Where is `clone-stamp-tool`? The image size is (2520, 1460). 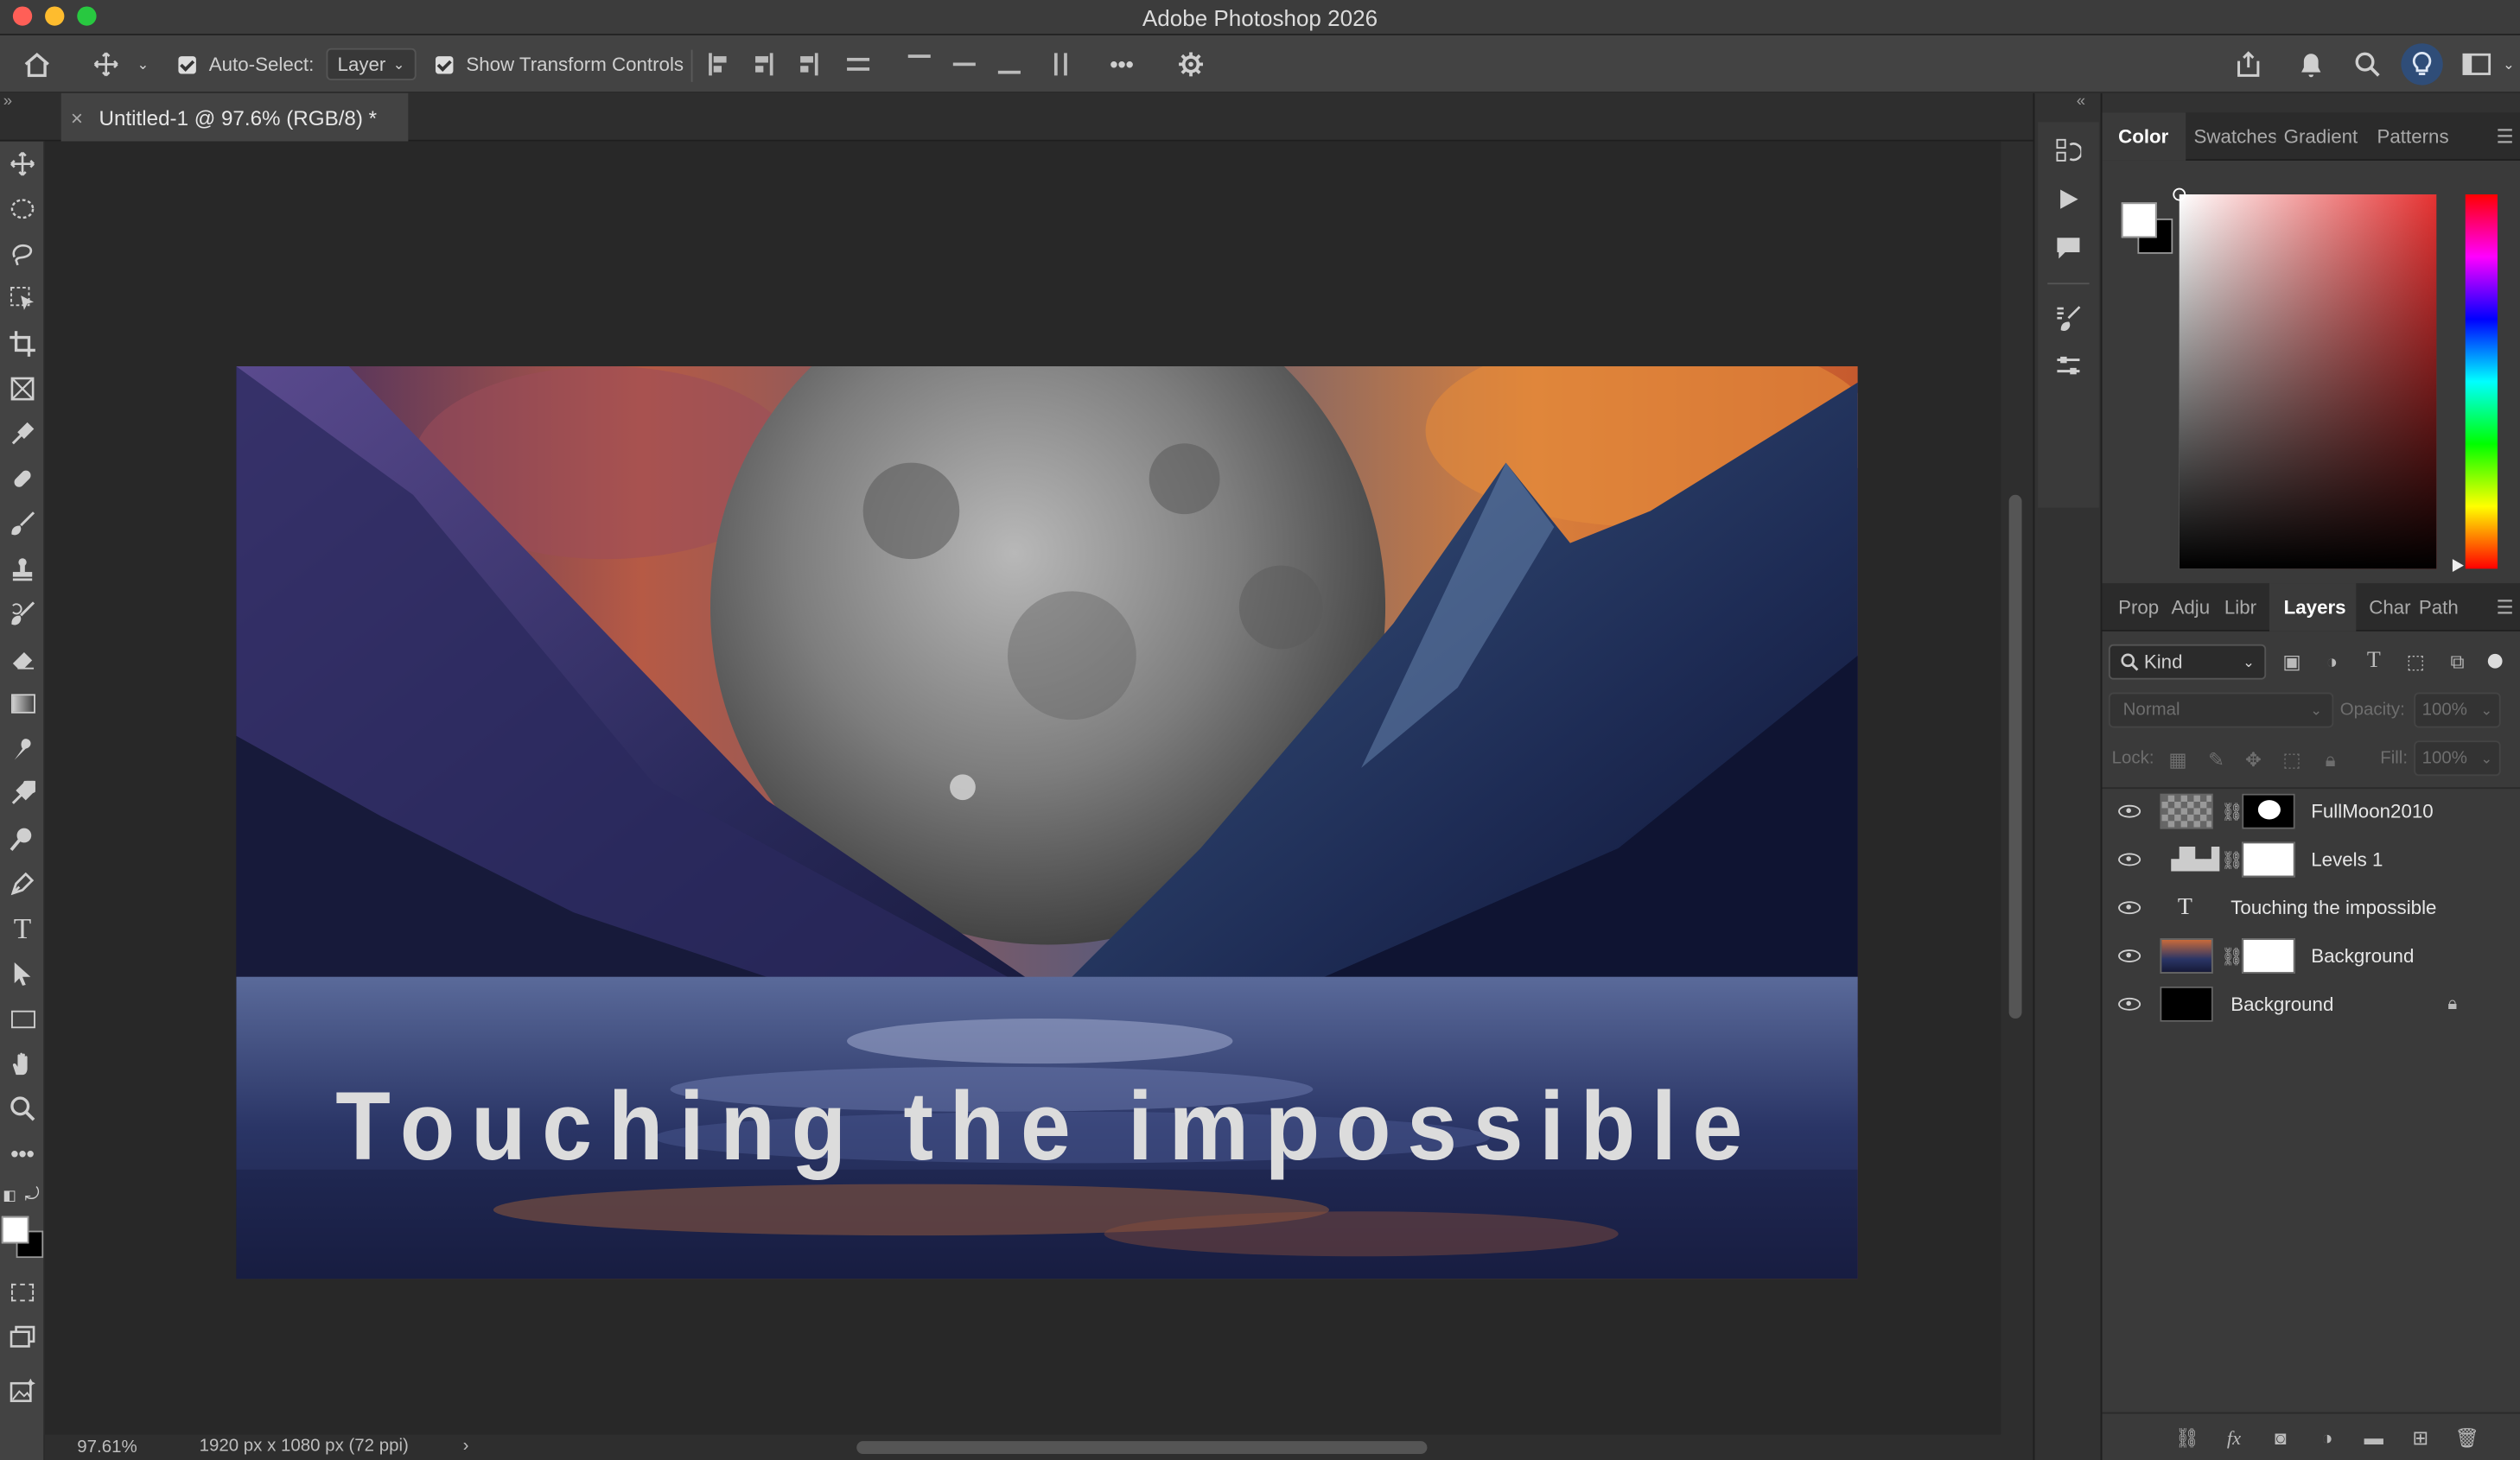
clone-stamp-tool is located at coordinates (22, 569).